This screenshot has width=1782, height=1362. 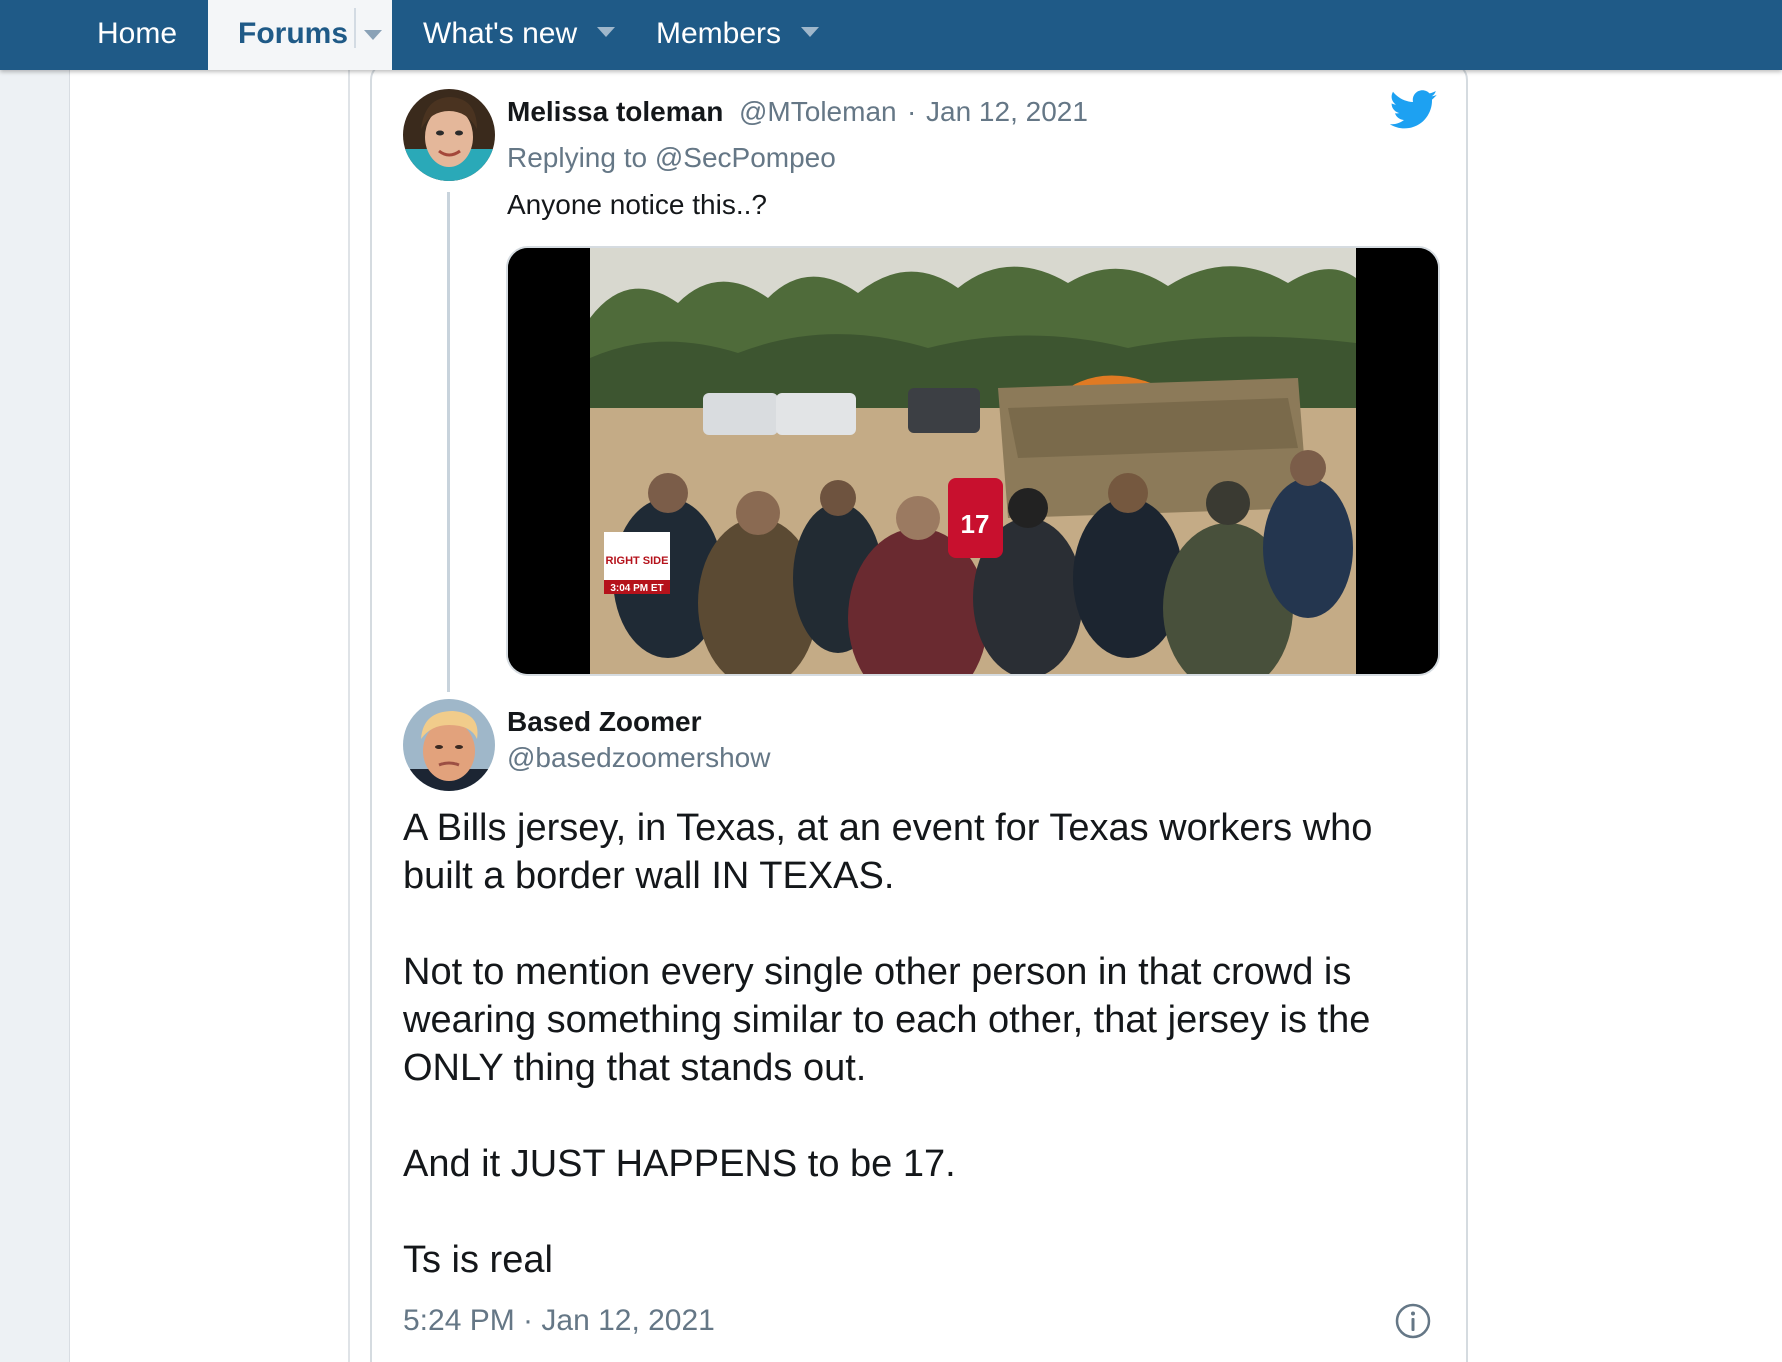 I want to click on author-handle: @basedzoomershow, so click(x=638, y=758).